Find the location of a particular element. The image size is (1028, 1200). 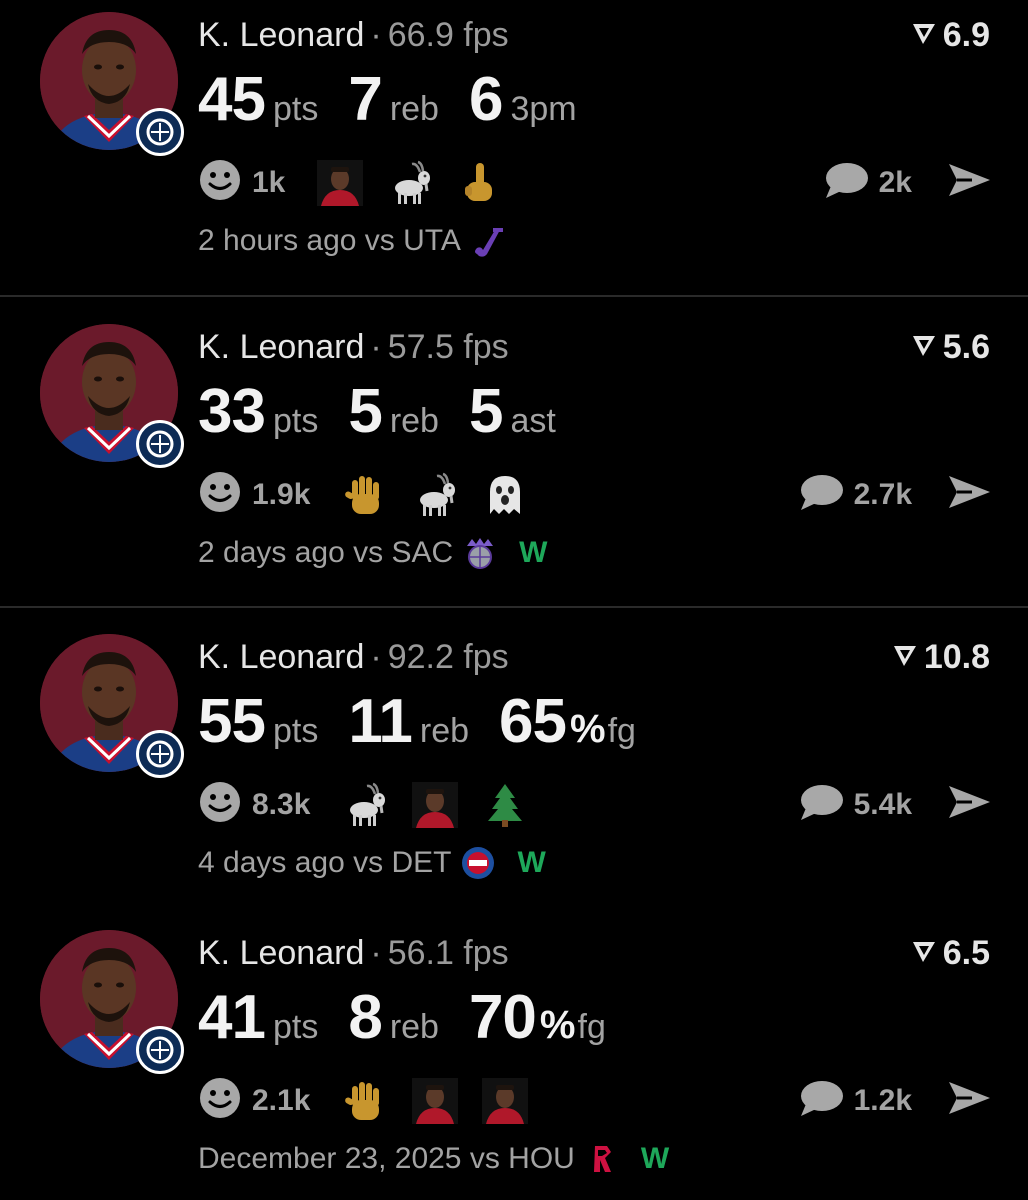

post-headline: K. Leonard · 57.5 fps is located at coordinates (353, 347).